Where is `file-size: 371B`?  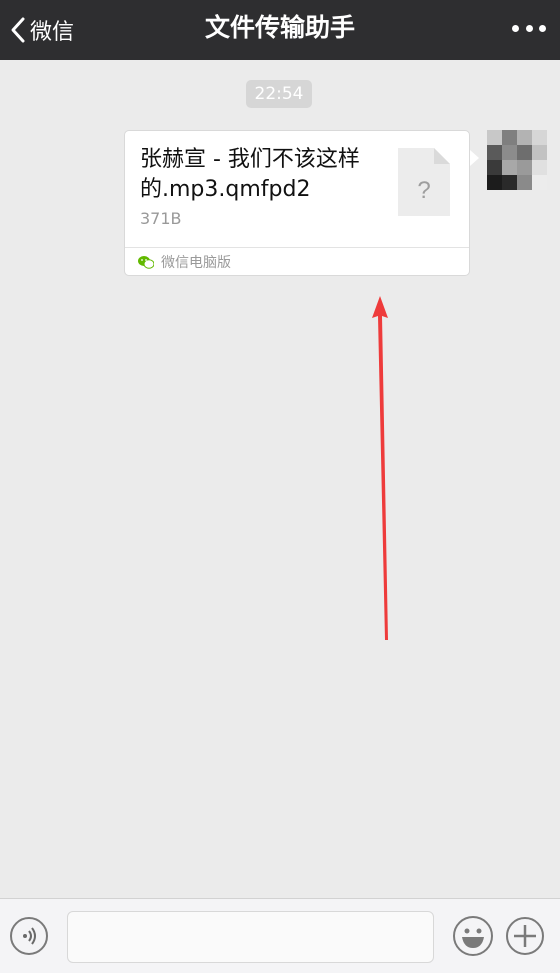 file-size: 371B is located at coordinates (161, 218).